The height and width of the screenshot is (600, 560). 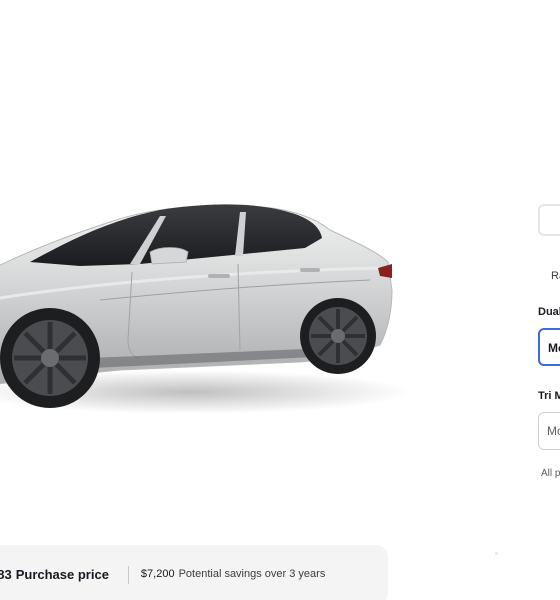 I want to click on rear-wheel, so click(x=338, y=336).